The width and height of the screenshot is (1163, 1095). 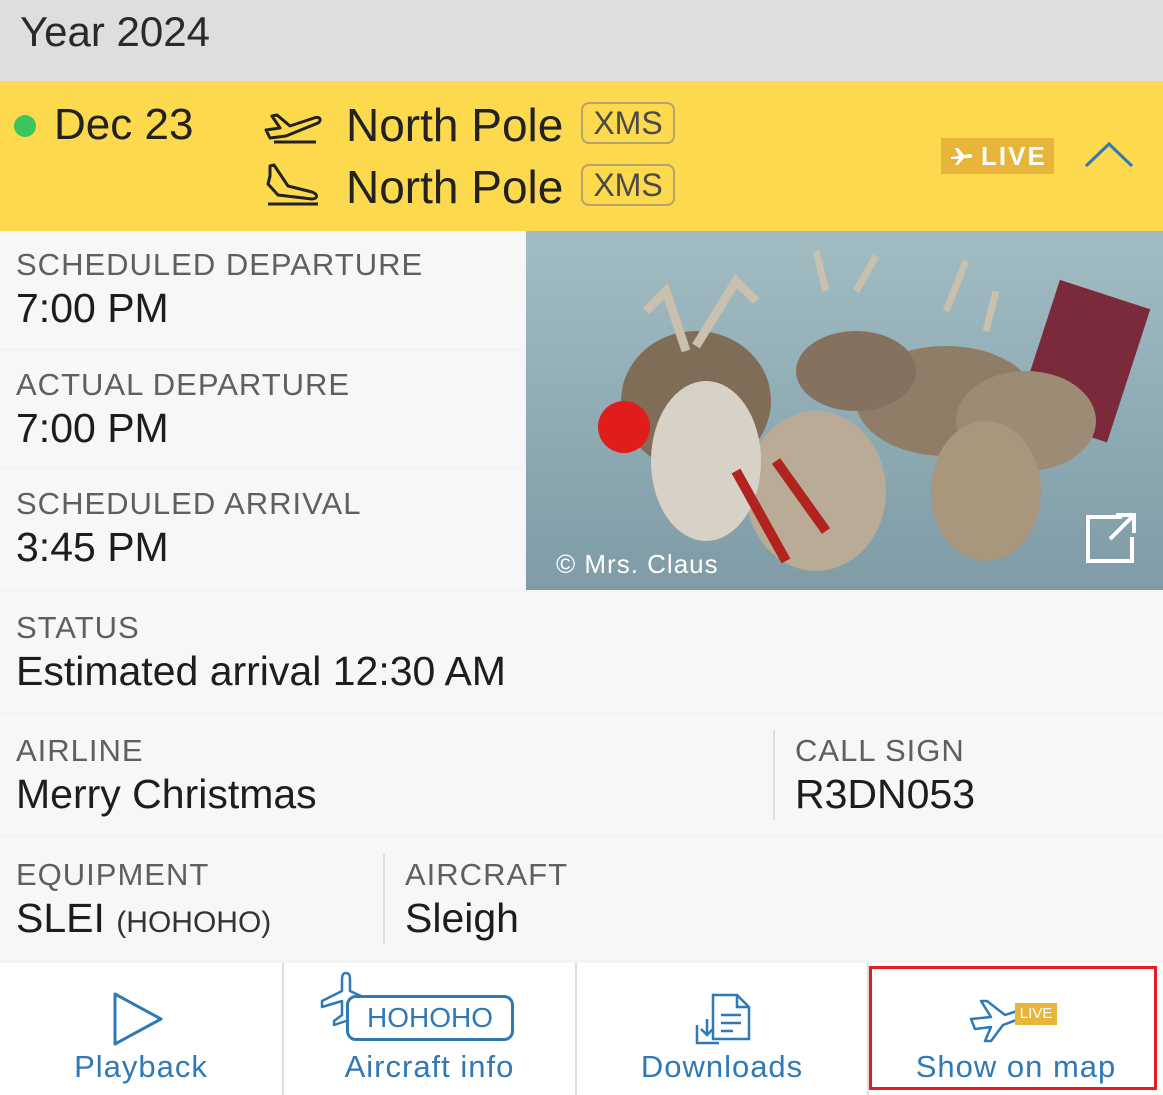 I want to click on live-badge-label: LIVE, so click(x=1014, y=156).